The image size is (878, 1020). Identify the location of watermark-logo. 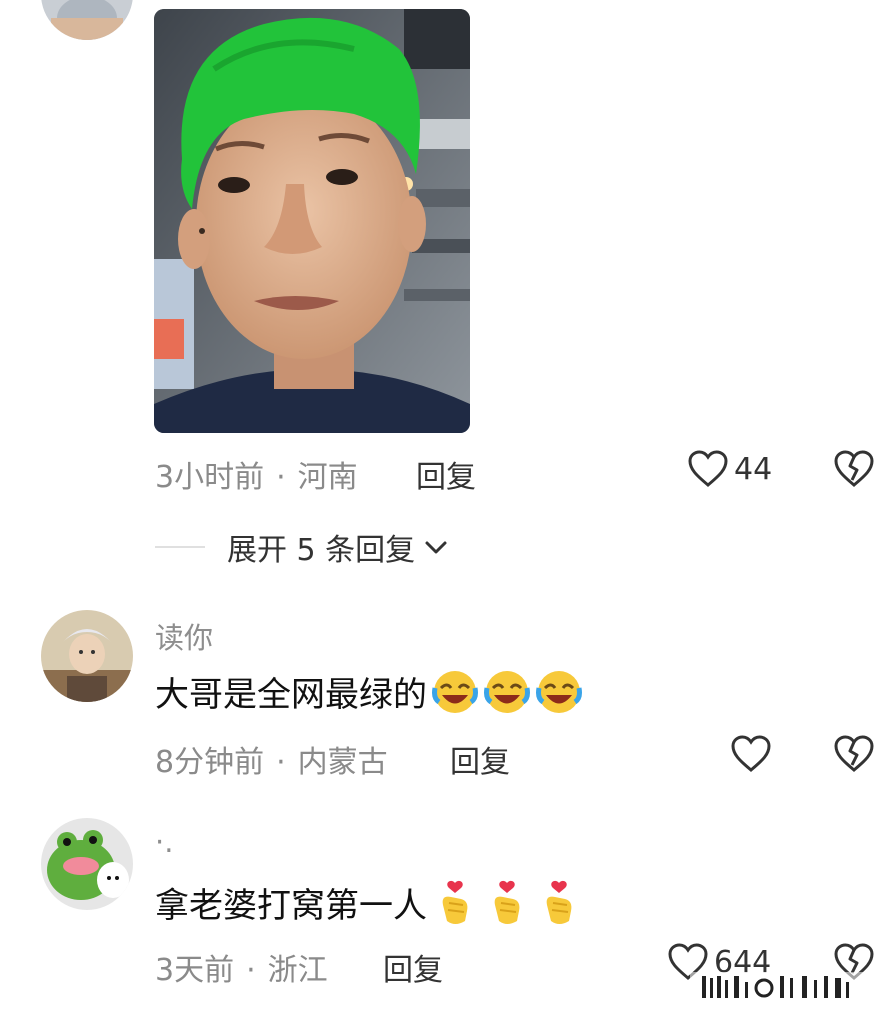
(777, 986).